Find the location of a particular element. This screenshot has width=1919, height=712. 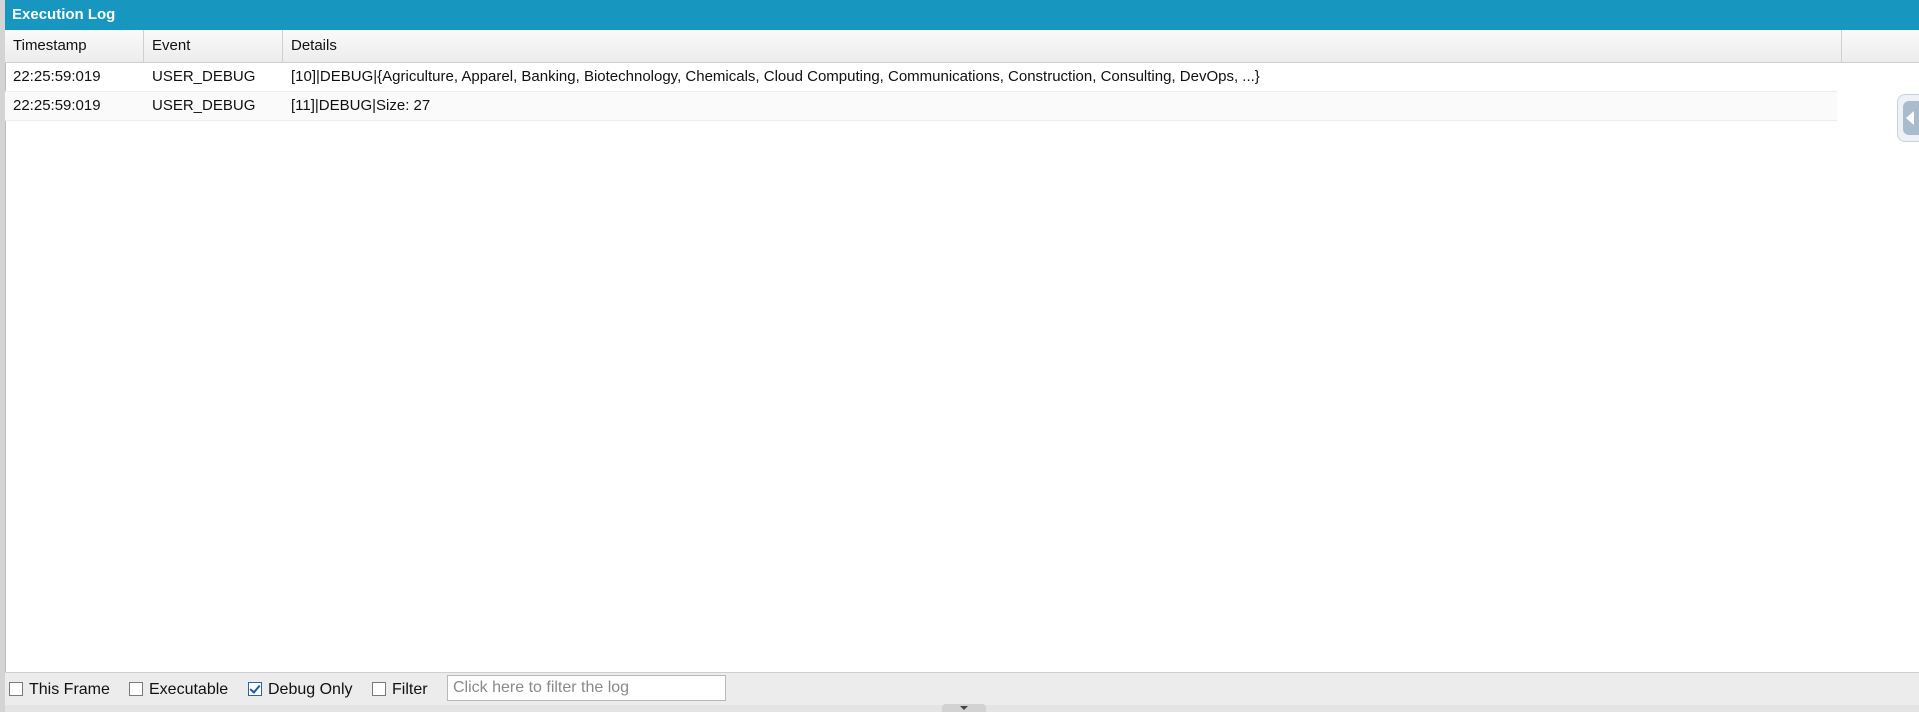

log-table-header: Timestamp Event Details is located at coordinates (962, 46).